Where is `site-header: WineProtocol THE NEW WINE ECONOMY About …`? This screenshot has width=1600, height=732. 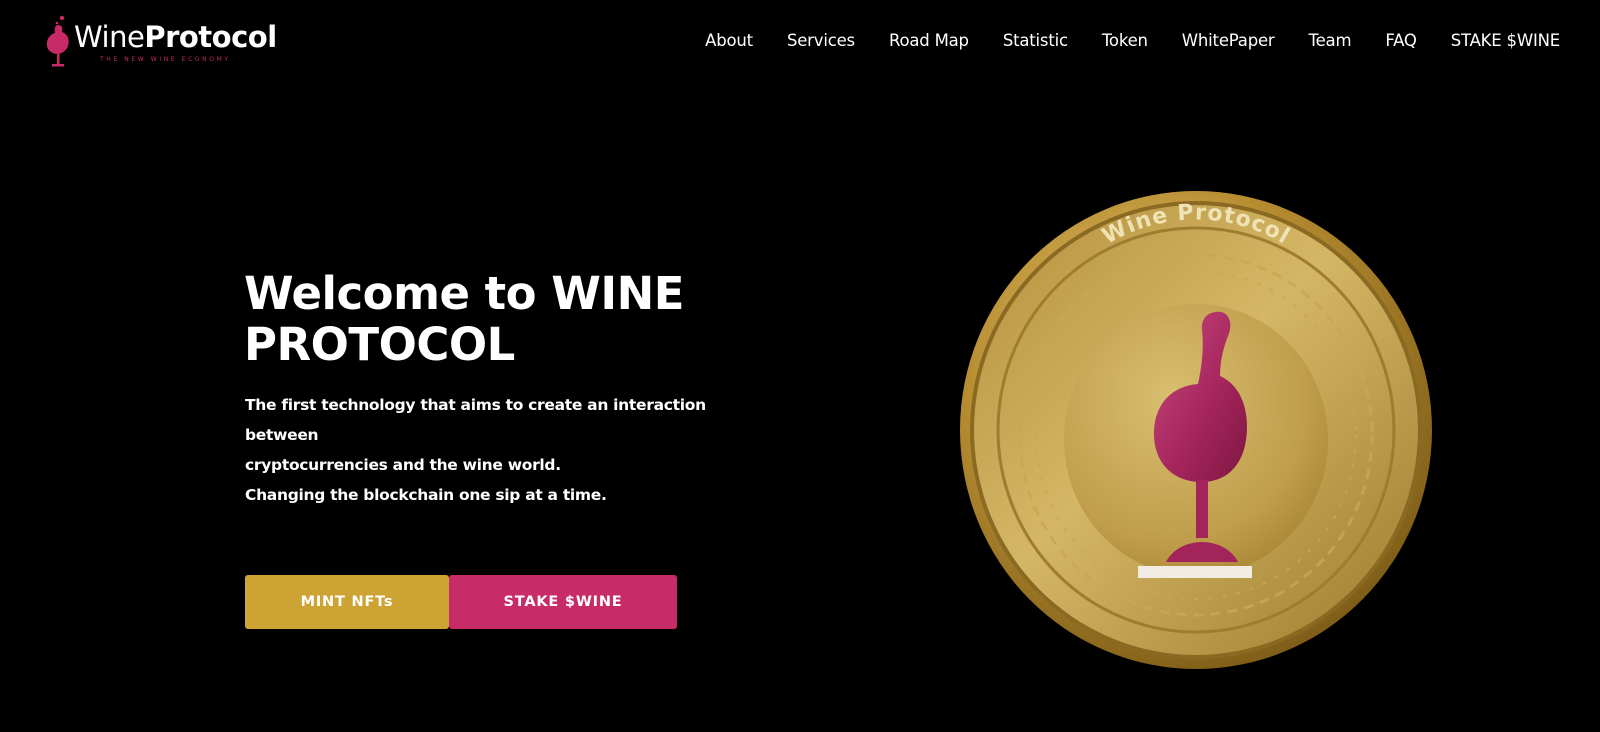
site-header: WineProtocol THE NEW WINE ECONOMY About … is located at coordinates (800, 45).